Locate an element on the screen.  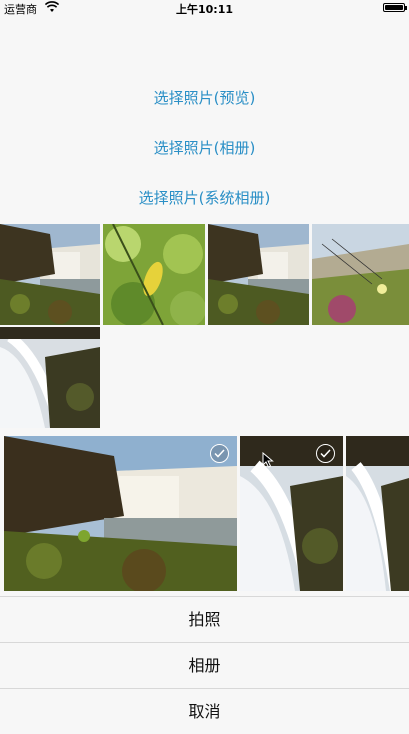
battery-icon is located at coordinates (395, 7).